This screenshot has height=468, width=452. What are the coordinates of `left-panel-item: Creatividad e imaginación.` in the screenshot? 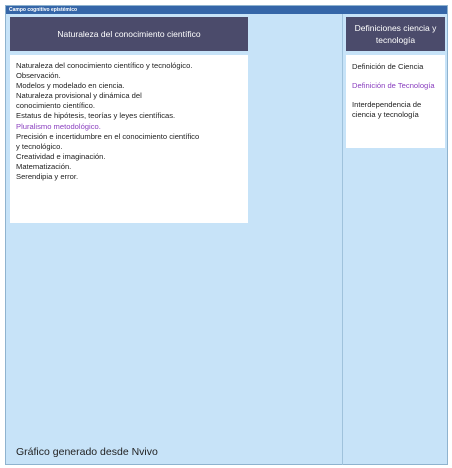 It's located at (132, 157).